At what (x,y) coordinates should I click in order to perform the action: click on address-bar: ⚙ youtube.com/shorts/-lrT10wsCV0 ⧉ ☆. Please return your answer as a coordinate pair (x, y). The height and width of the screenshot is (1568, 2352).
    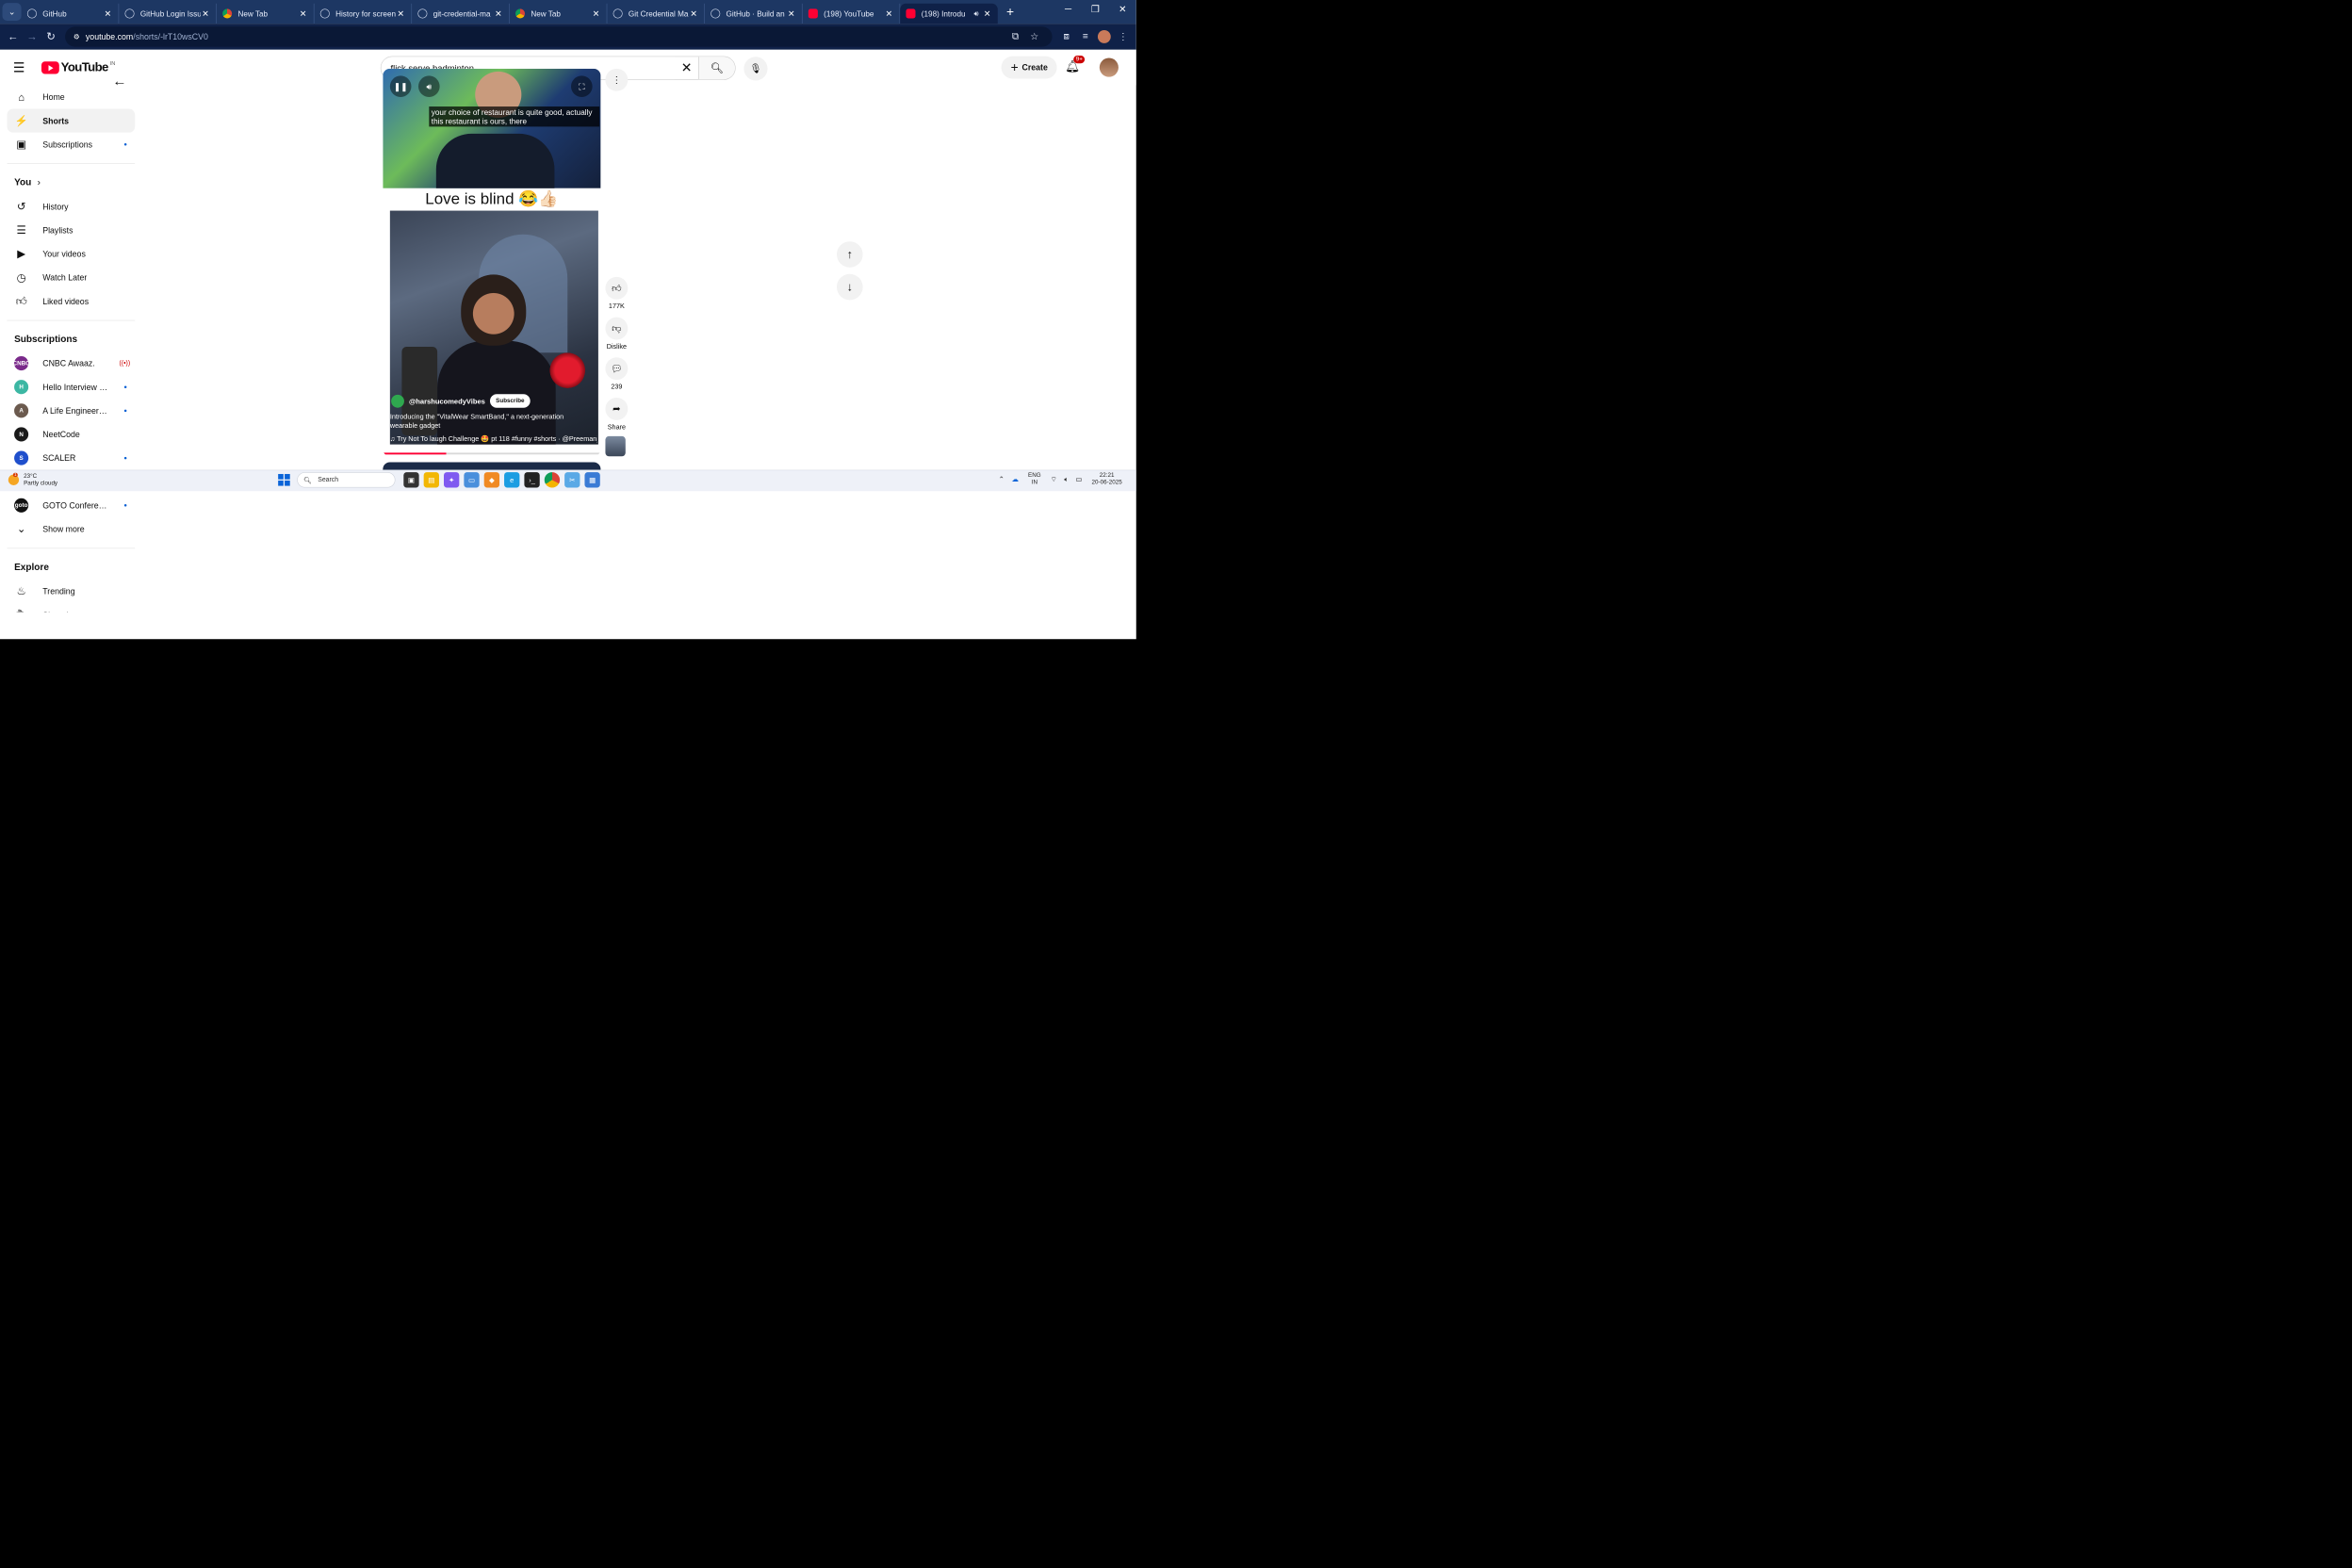
    Looking at the image, I should click on (559, 36).